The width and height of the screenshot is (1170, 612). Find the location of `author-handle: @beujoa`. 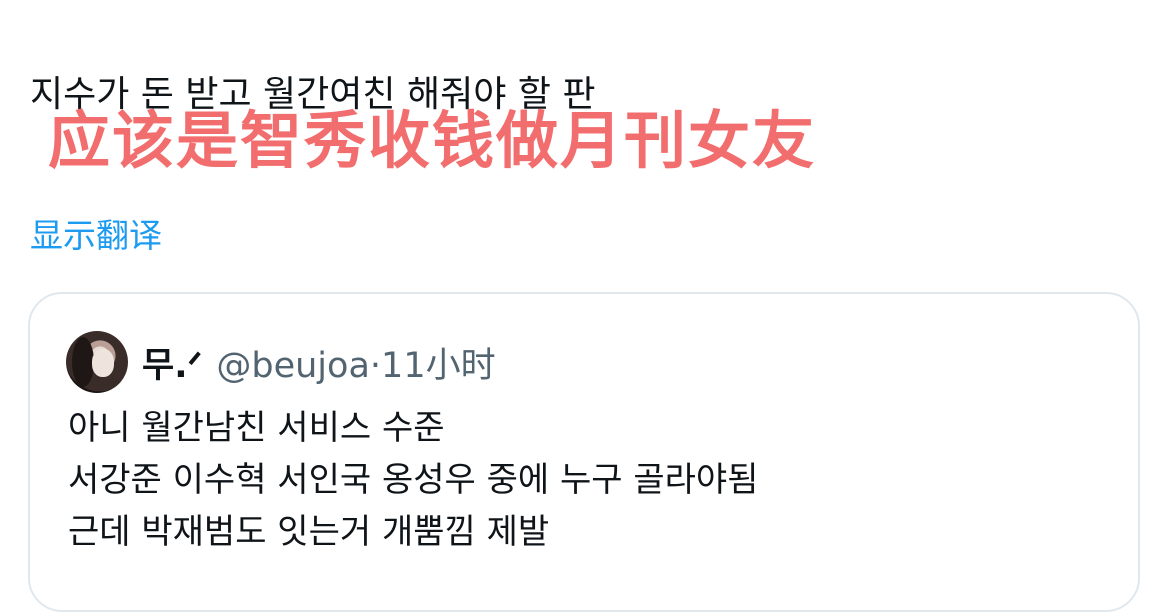

author-handle: @beujoa is located at coordinates (293, 366).